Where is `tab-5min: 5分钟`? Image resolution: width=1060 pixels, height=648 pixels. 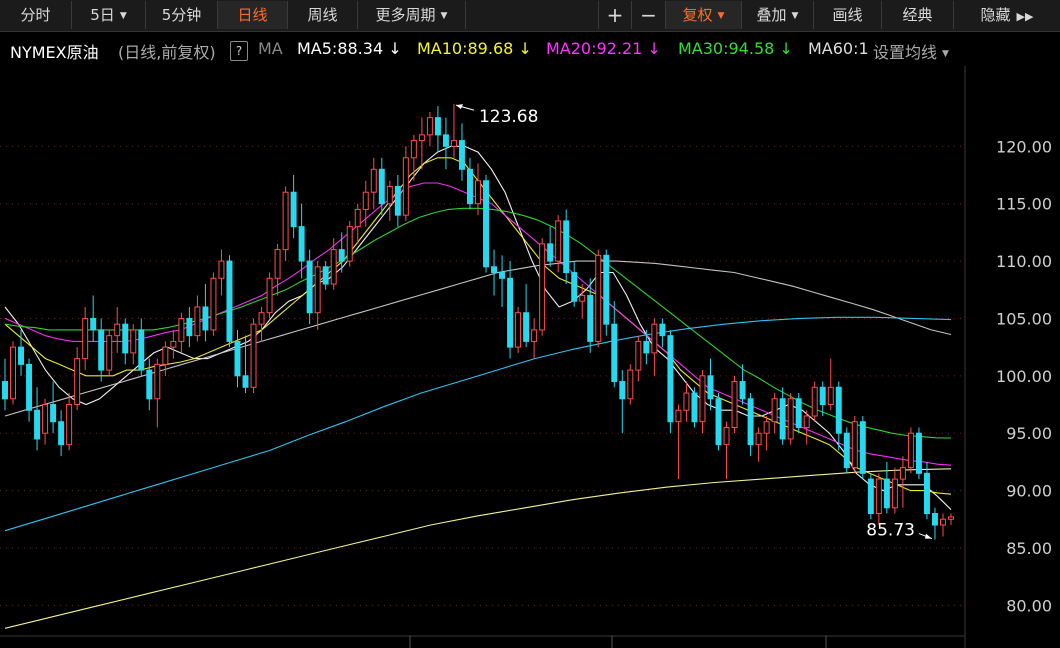
tab-5min: 5分钟 is located at coordinates (182, 15).